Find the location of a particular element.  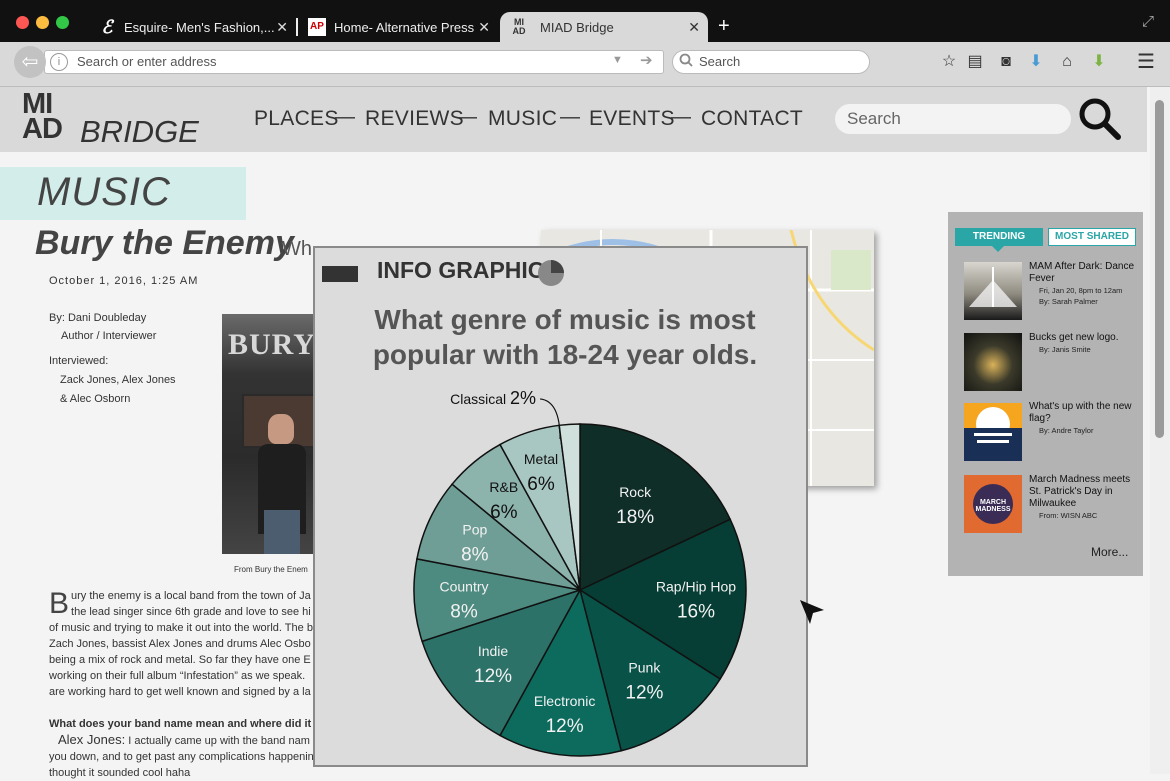

answer-speaker: Alex Jones: is located at coordinates (92, 739).